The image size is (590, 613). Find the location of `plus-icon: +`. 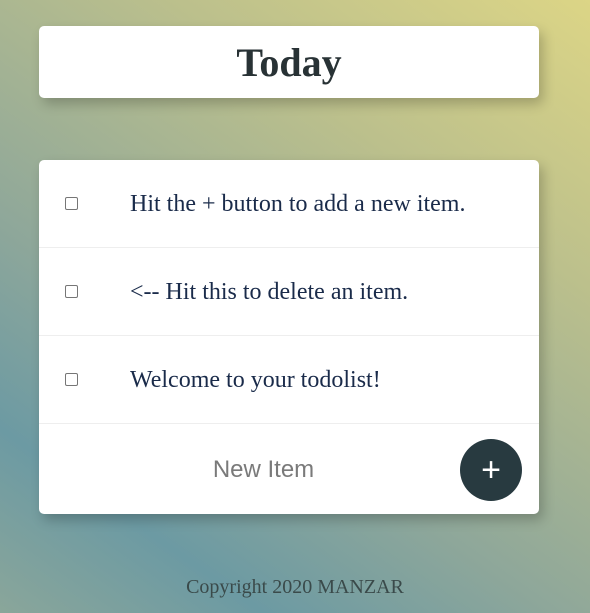

plus-icon: + is located at coordinates (491, 470).